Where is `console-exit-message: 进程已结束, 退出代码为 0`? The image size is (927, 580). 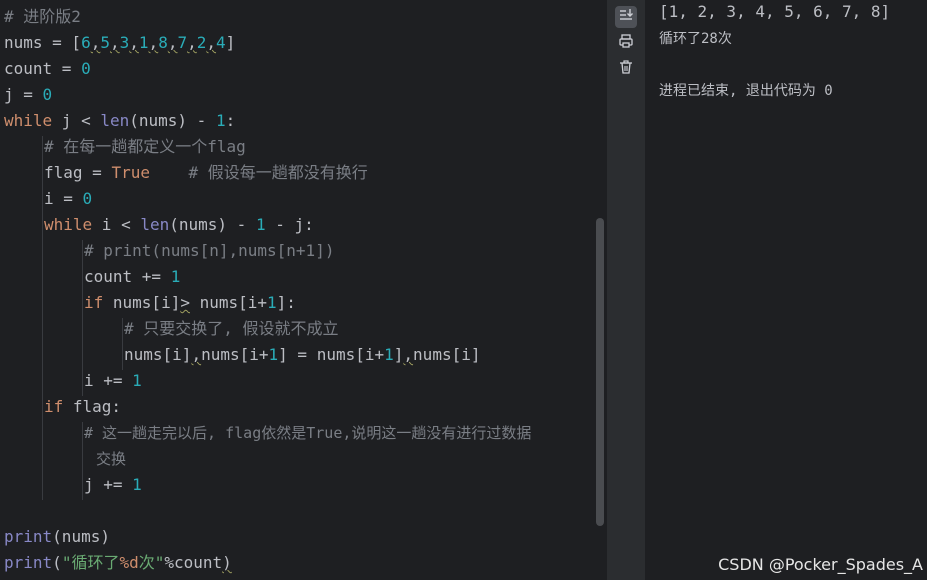 console-exit-message: 进程已结束, 退出代码为 0 is located at coordinates (746, 91).